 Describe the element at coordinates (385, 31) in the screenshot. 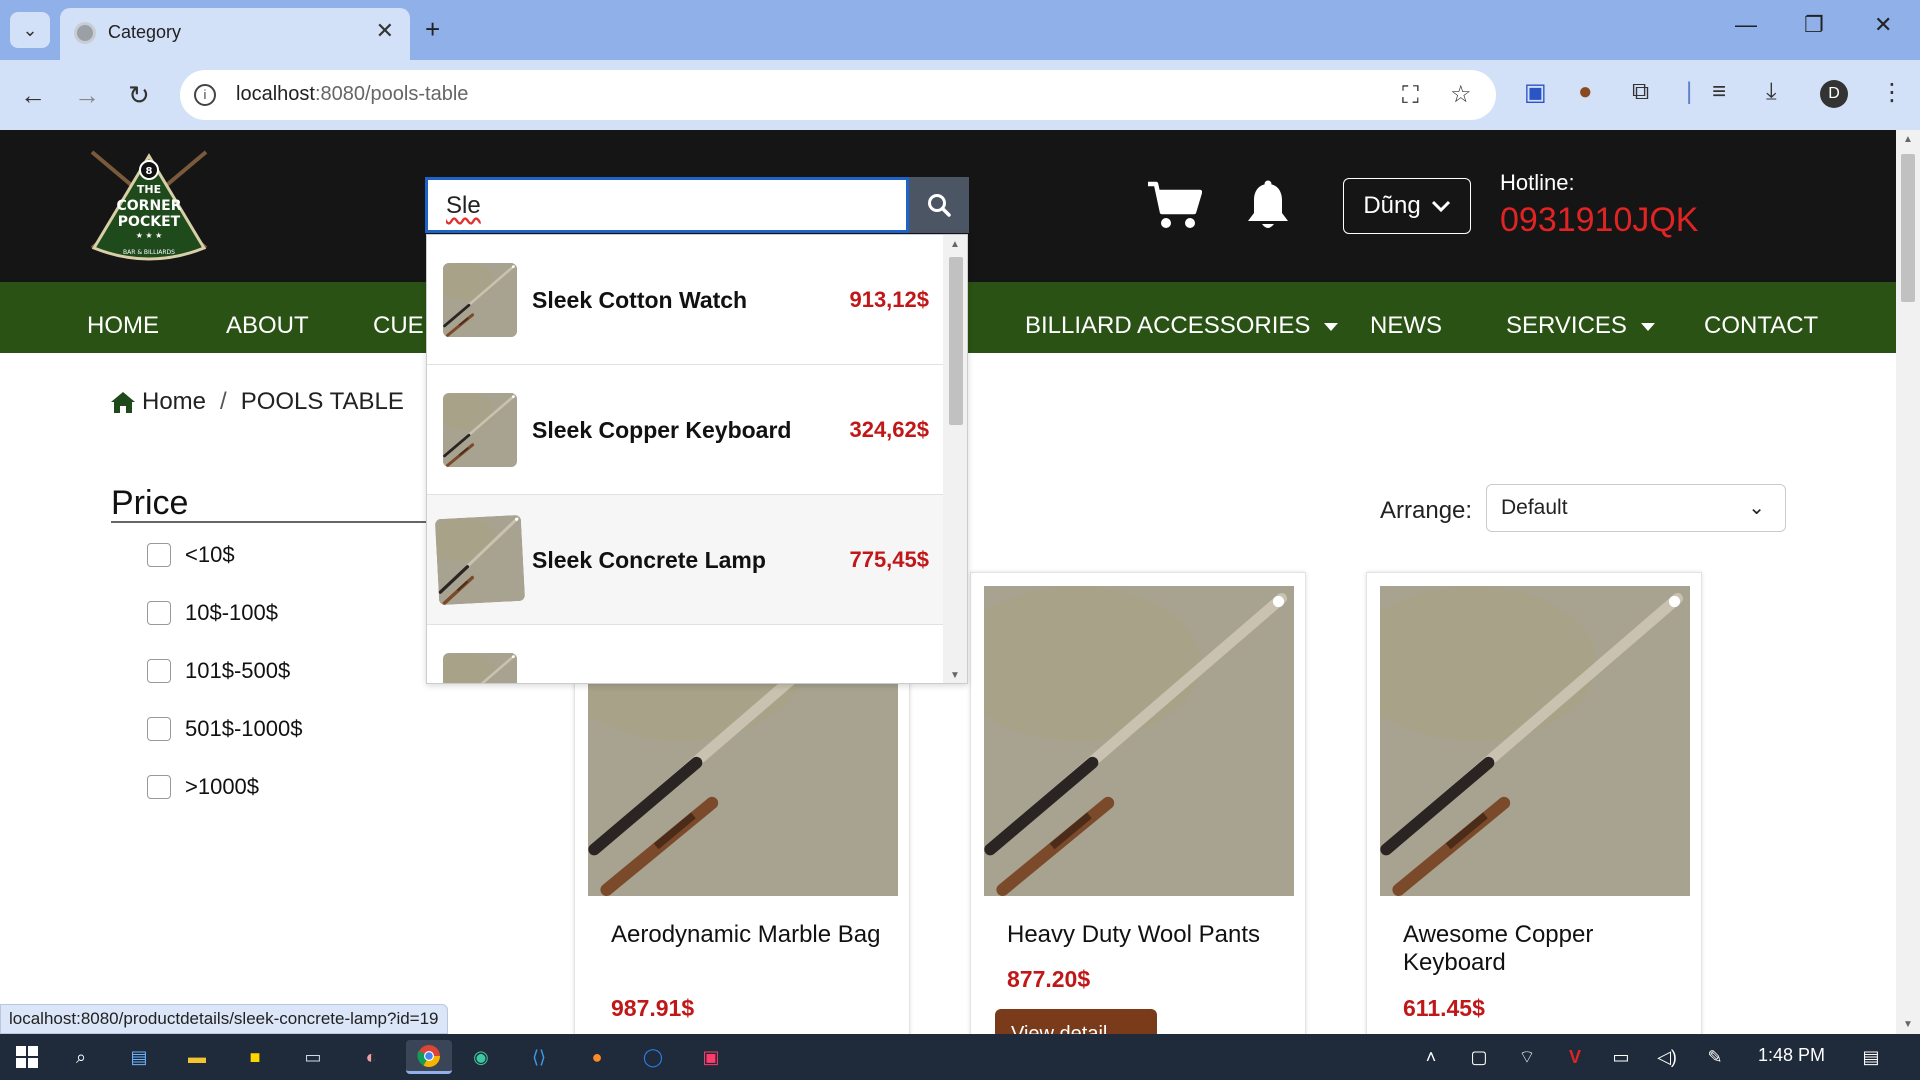

I see `close-tab-icon: ✕` at that location.